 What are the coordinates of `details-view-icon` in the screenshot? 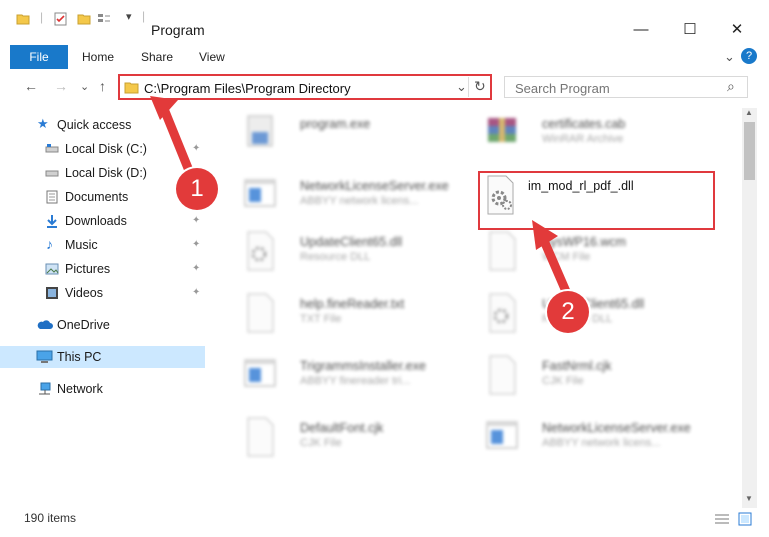 It's located at (722, 519).